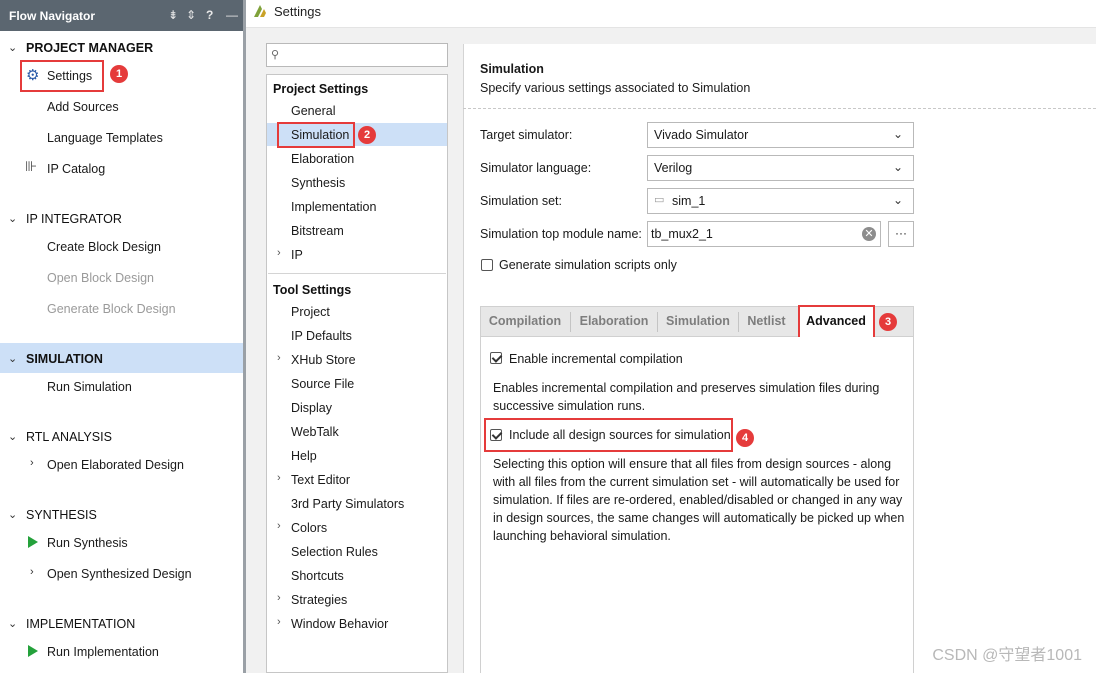 The width and height of the screenshot is (1096, 673). What do you see at coordinates (61, 515) in the screenshot?
I see `section-synthesis: SYNTHESIS` at bounding box center [61, 515].